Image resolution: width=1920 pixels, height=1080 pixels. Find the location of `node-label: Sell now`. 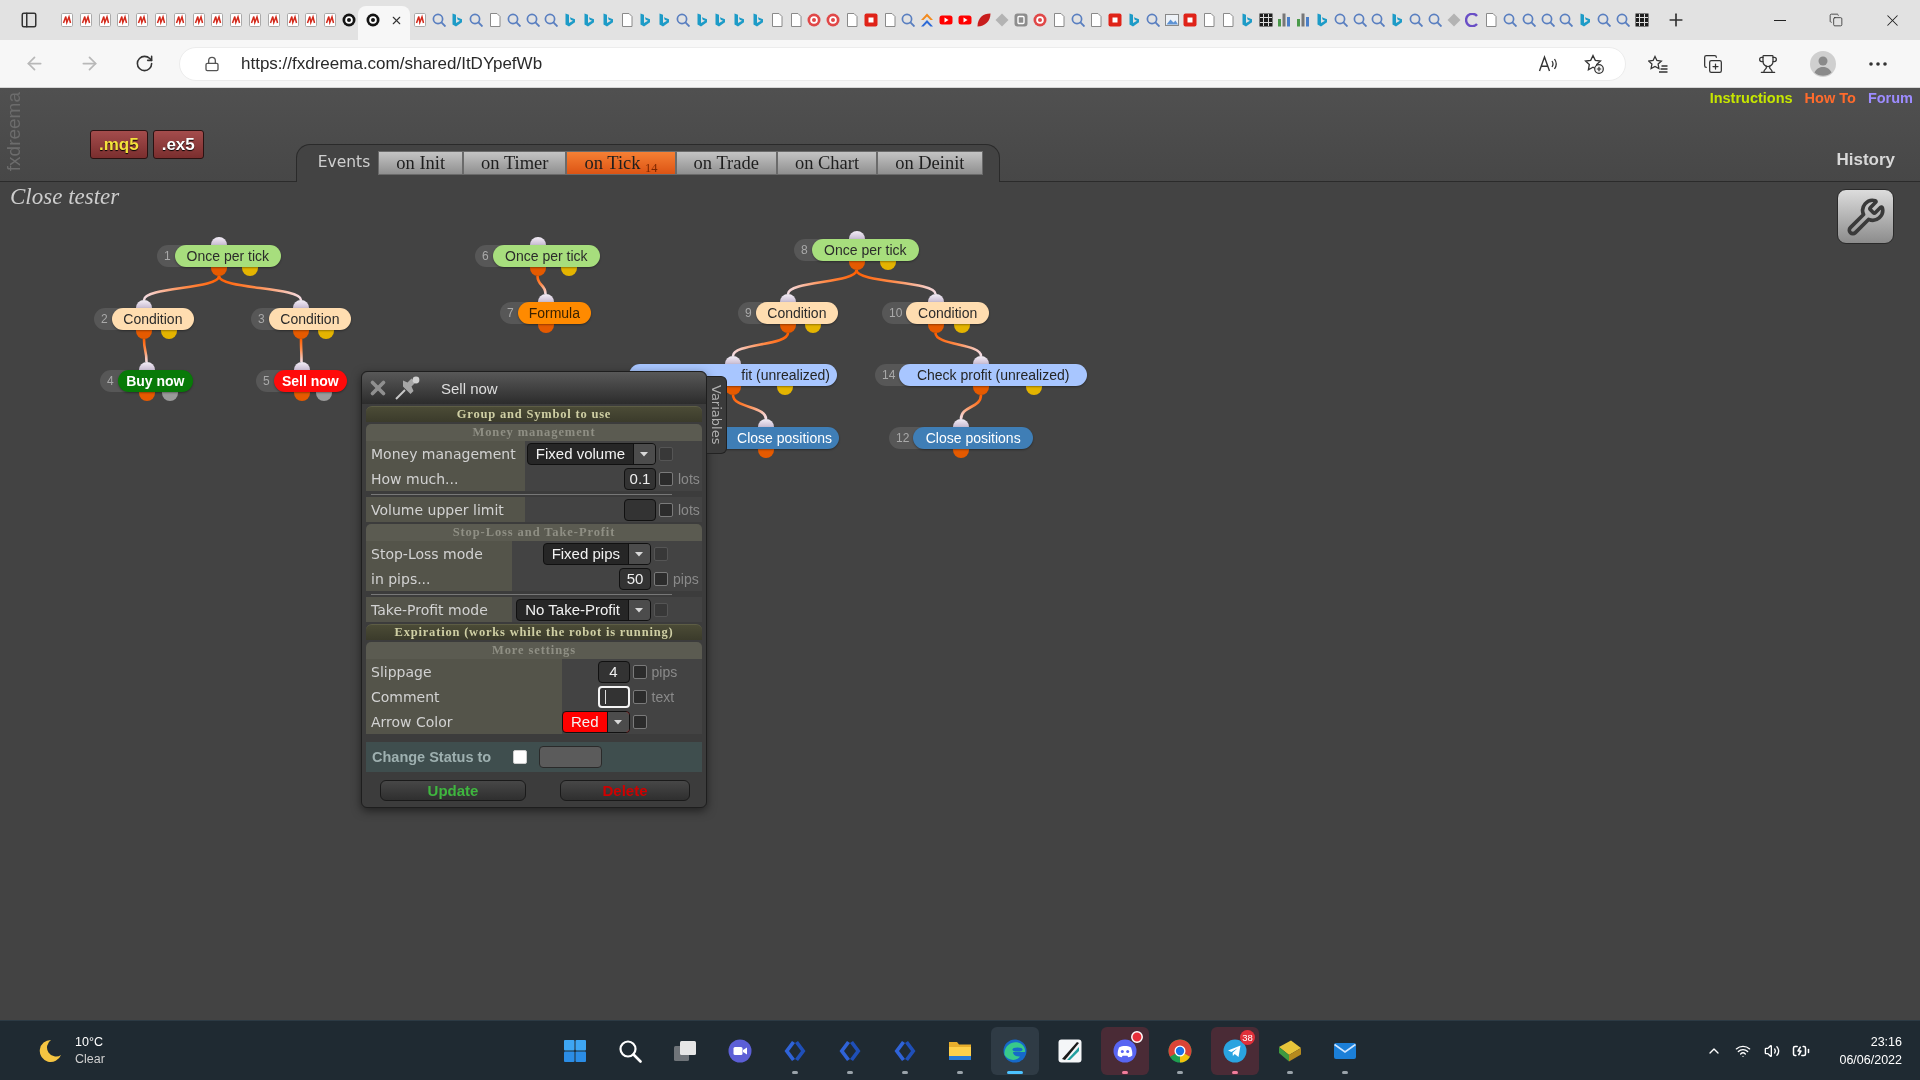

node-label: Sell now is located at coordinates (310, 381).